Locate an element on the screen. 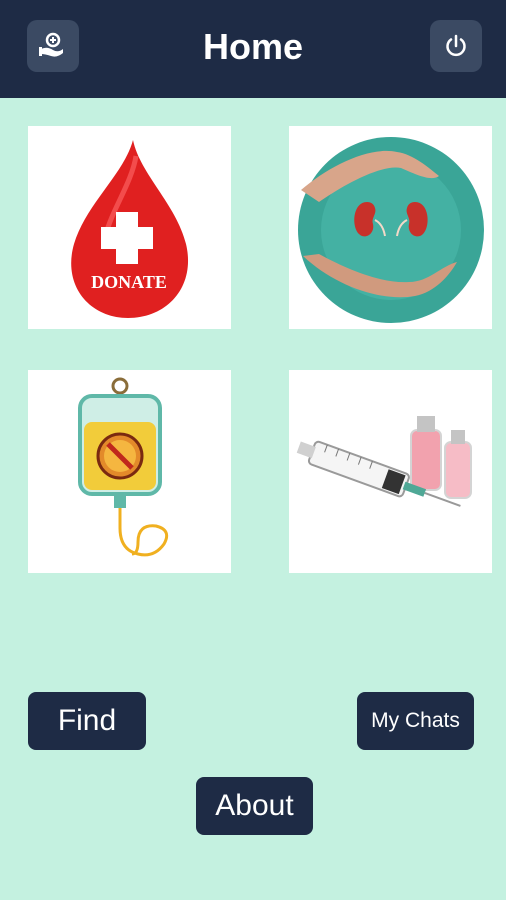 This screenshot has height=900, width=506. kidneys-in-hands-icon is located at coordinates (391, 230).